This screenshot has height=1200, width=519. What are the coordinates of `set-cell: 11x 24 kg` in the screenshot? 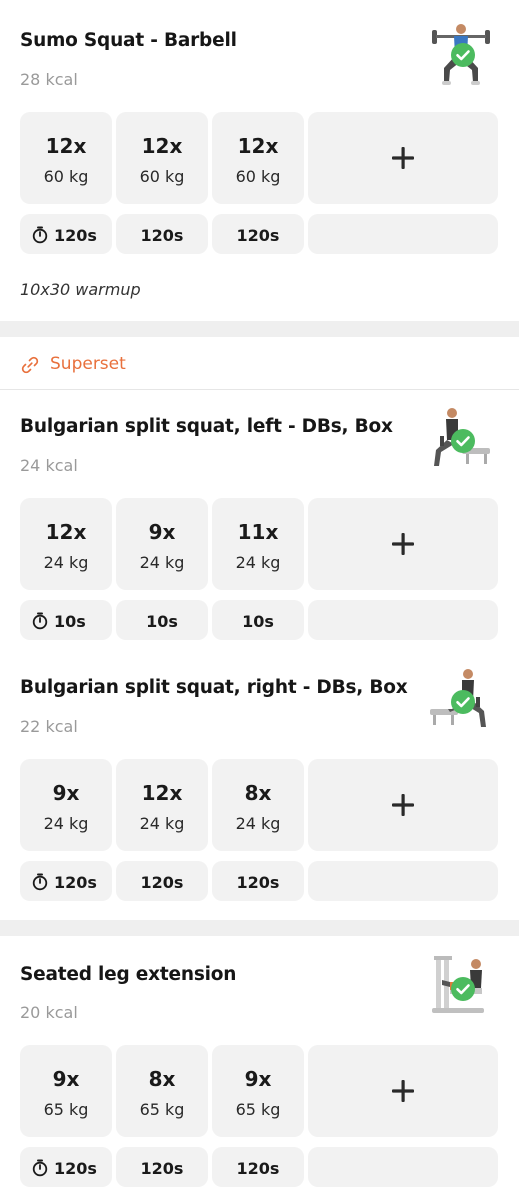 It's located at (258, 544).